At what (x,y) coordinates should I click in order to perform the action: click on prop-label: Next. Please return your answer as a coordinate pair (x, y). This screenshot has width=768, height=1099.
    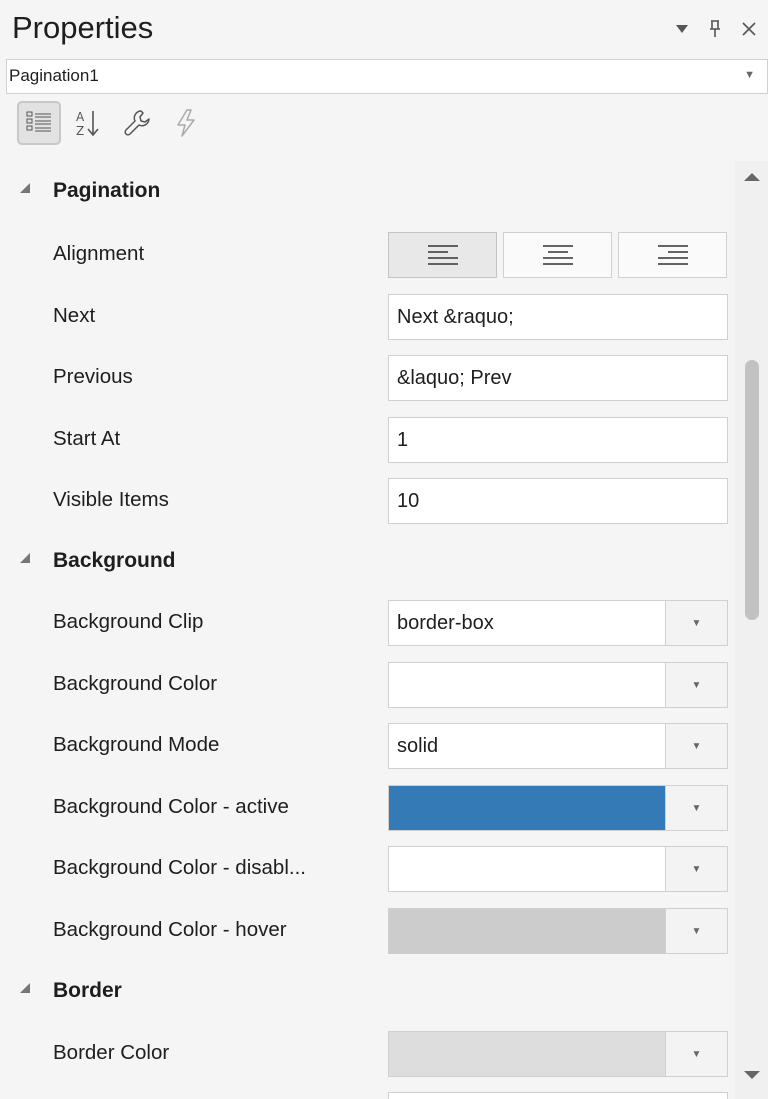
    Looking at the image, I should click on (74, 315).